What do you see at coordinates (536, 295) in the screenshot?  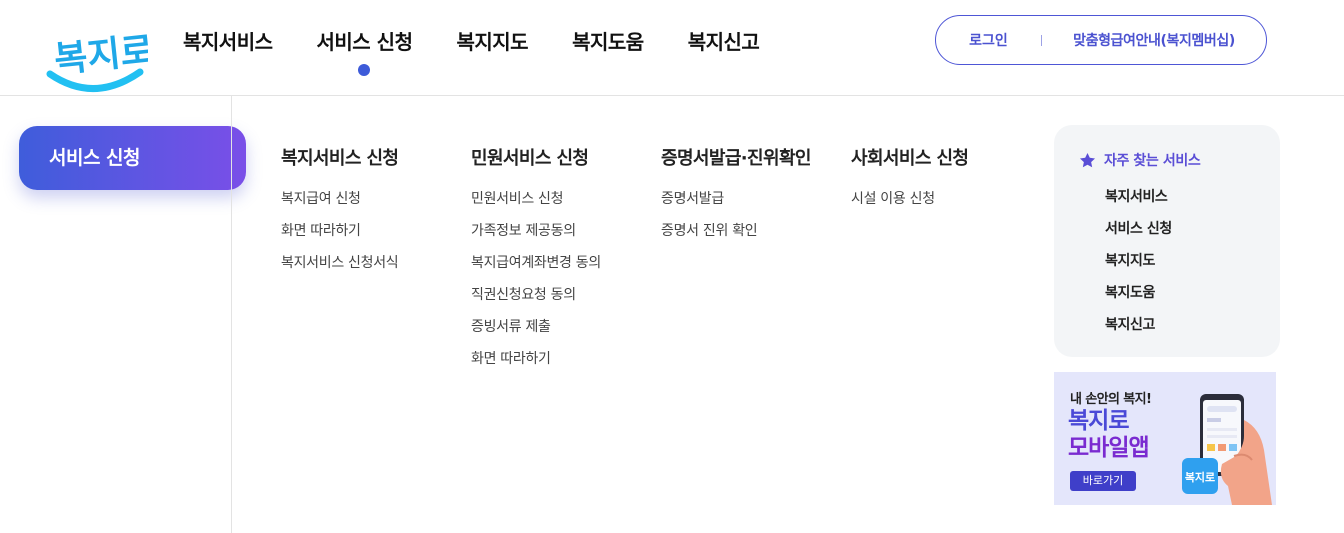 I see `menu-link: 직권신청요청 동의` at bounding box center [536, 295].